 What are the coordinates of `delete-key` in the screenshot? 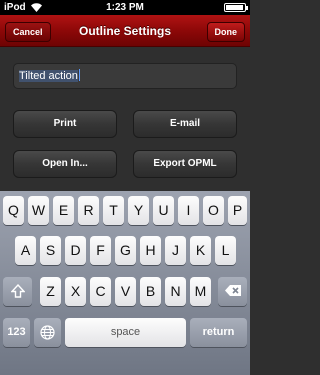 It's located at (232, 291).